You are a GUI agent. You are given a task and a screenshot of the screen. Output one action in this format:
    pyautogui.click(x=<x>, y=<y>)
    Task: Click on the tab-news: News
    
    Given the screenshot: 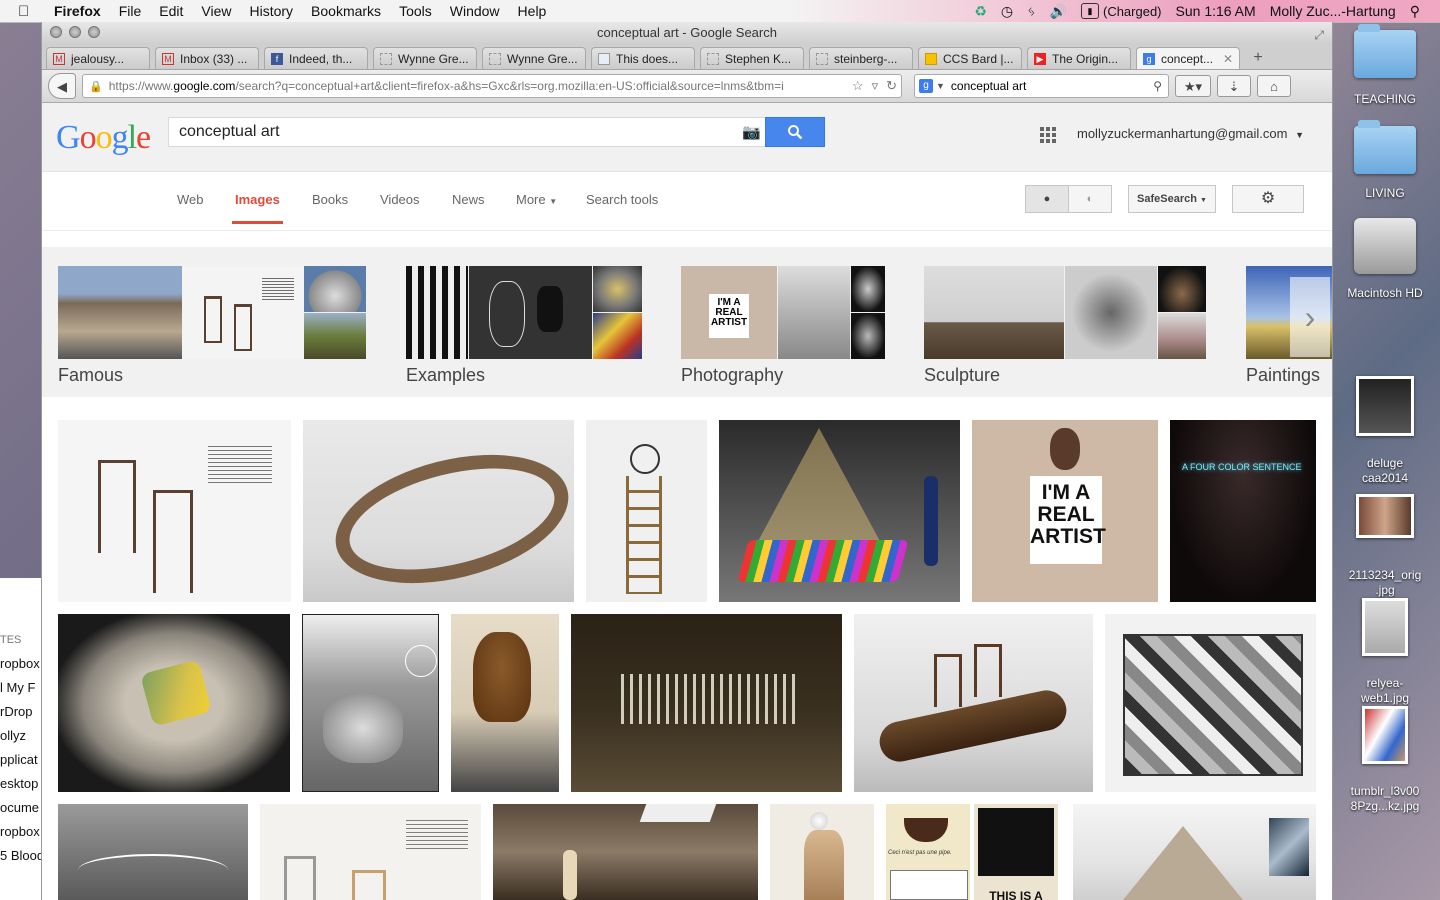 What is the action you would take?
    pyautogui.click(x=468, y=199)
    